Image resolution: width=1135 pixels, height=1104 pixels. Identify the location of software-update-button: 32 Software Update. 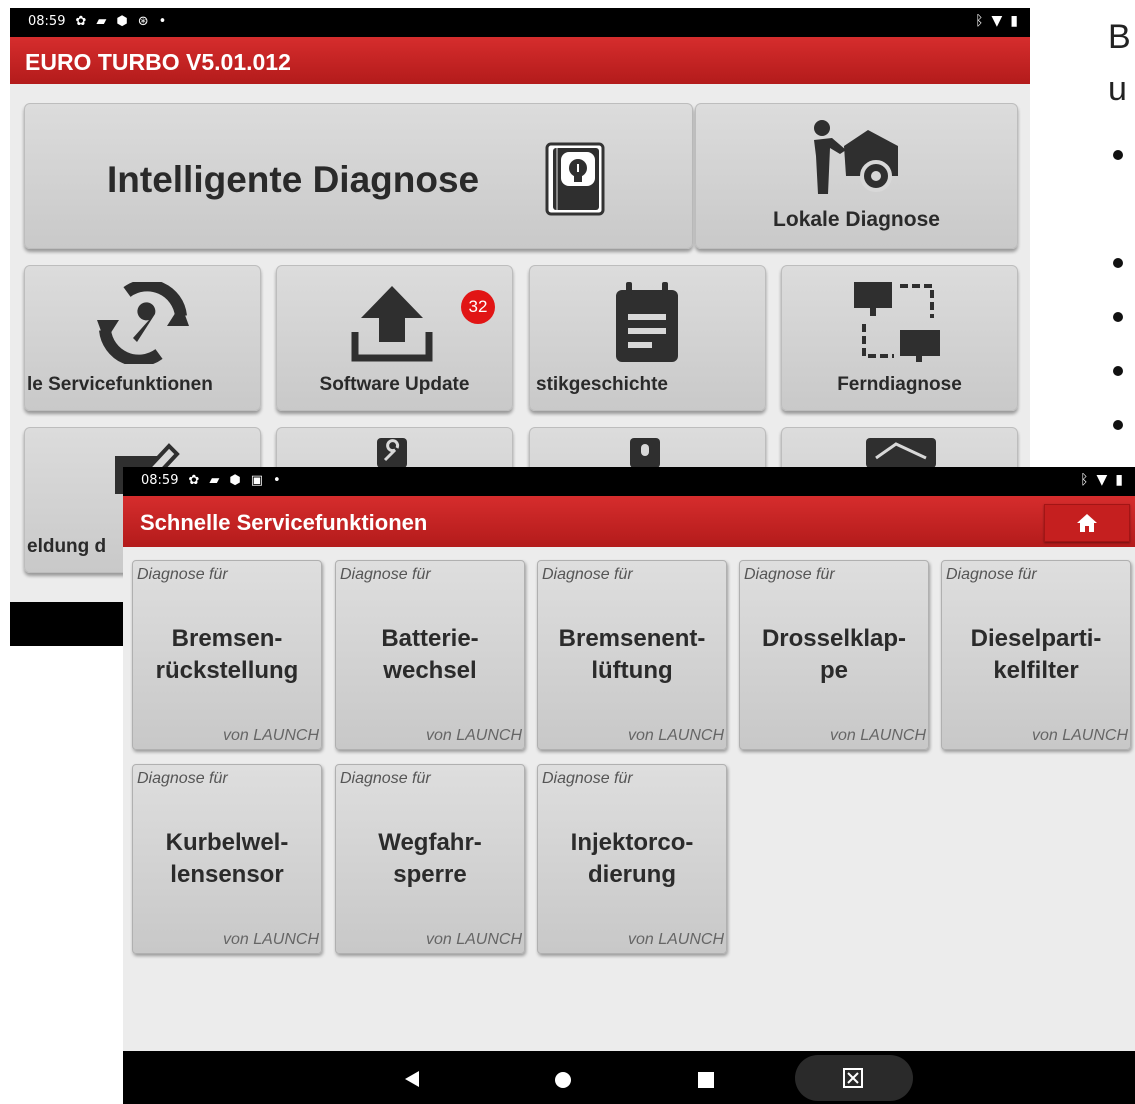
(394, 338).